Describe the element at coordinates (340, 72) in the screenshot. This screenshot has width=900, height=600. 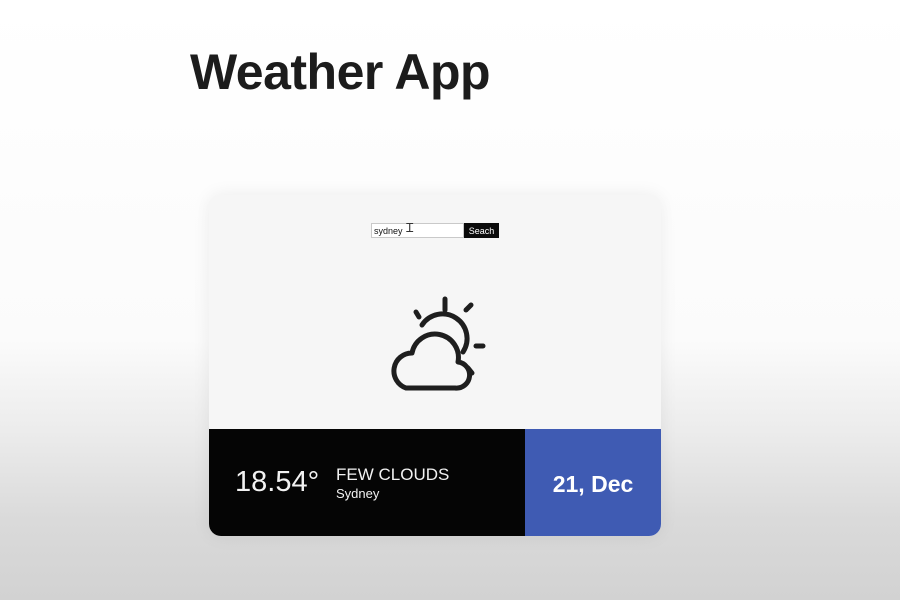
I see `page-title: Weather App` at that location.